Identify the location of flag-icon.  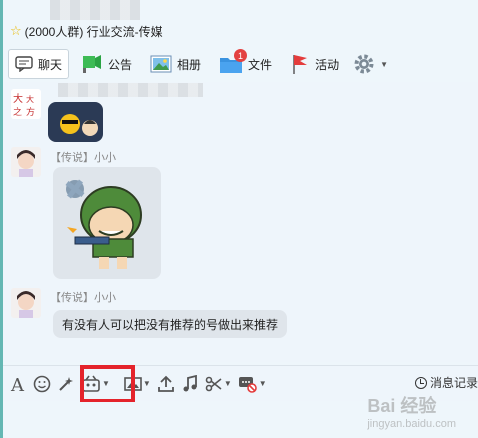
(300, 64).